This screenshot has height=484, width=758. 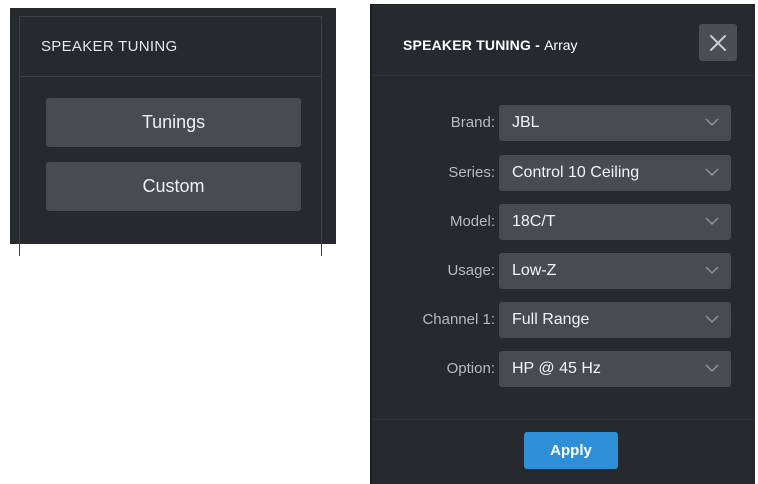 I want to click on apply-button: Apply, so click(x=571, y=450).